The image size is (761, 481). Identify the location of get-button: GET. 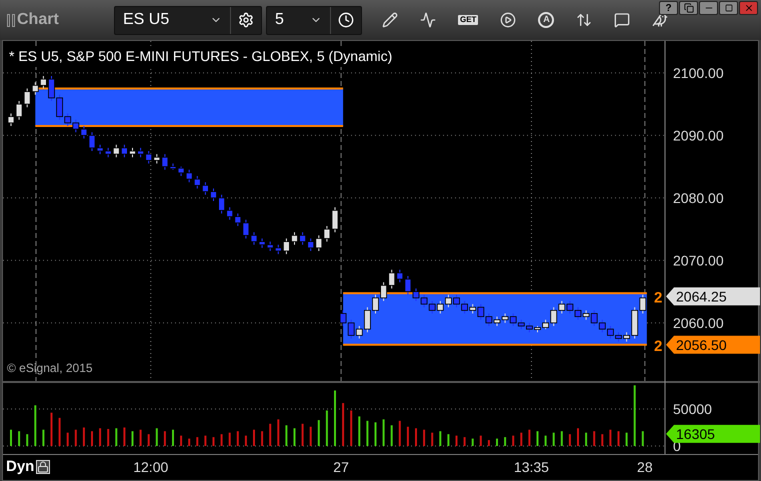
(468, 20).